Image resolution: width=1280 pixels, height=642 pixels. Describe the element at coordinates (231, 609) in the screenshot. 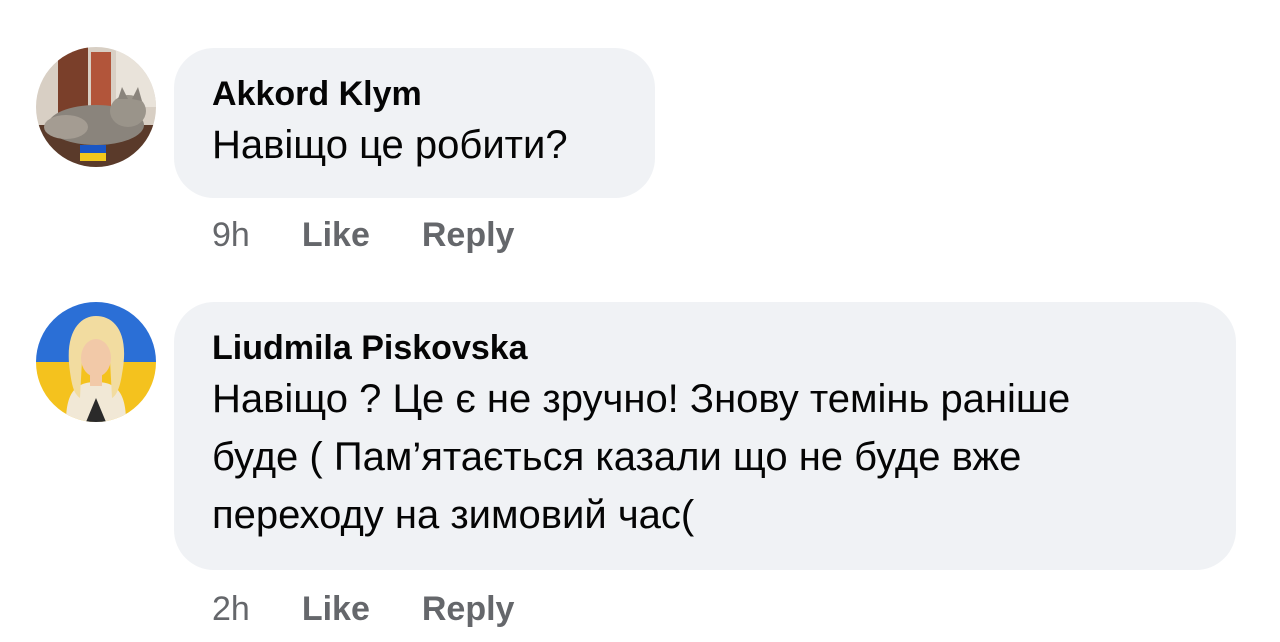

I see `comment-timestamp: 2h` at that location.